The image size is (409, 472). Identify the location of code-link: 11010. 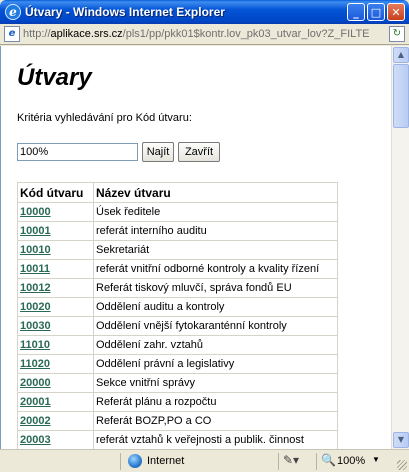
(35, 345).